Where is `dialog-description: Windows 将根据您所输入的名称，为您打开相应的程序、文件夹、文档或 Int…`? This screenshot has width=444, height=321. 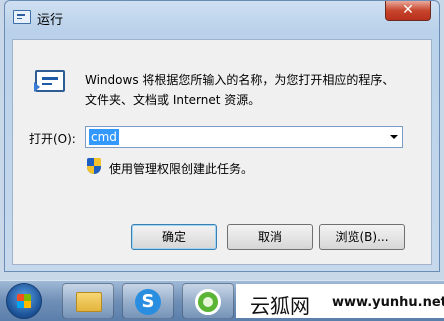 dialog-description: Windows 将根据您所输入的名称，为您打开相应的程序、文件夹、文档或 Int… is located at coordinates (240, 90).